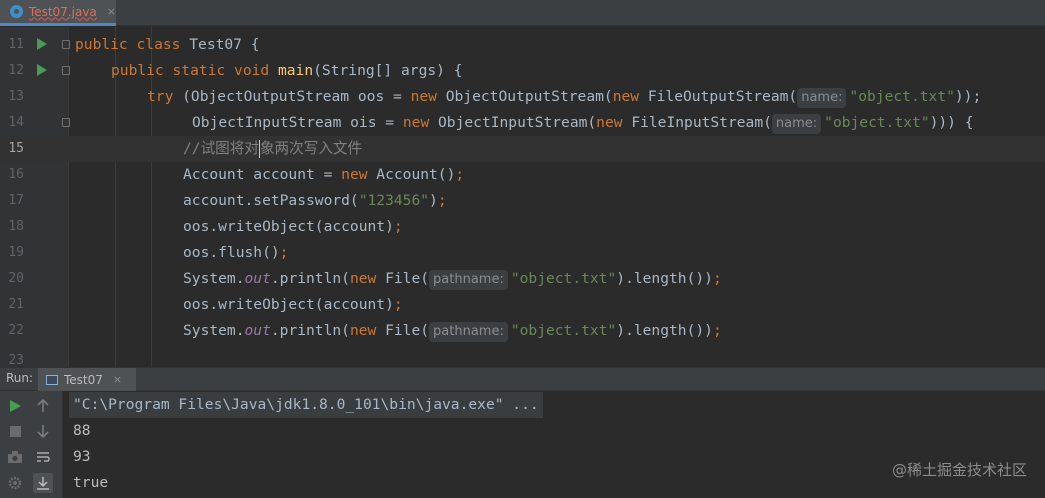 This screenshot has width=1045, height=498. Describe the element at coordinates (292, 96) in the screenshot. I see `token: (ObjectOutputStream oos =` at that location.